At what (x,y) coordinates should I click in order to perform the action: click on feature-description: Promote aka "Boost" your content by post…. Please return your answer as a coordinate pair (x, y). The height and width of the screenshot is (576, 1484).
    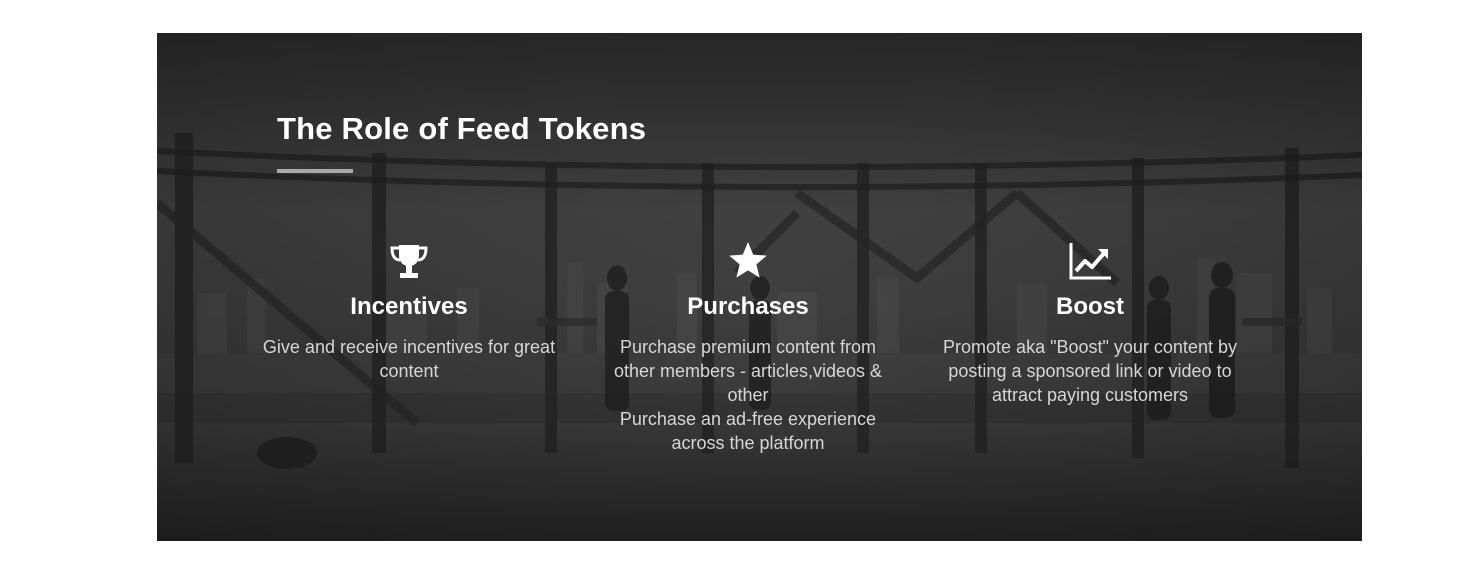
    Looking at the image, I should click on (1090, 371).